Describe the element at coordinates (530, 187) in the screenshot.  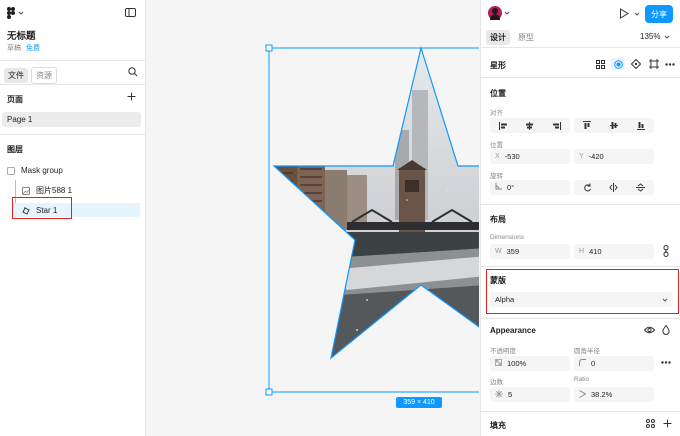
I see `rotation-field: 0°` at that location.